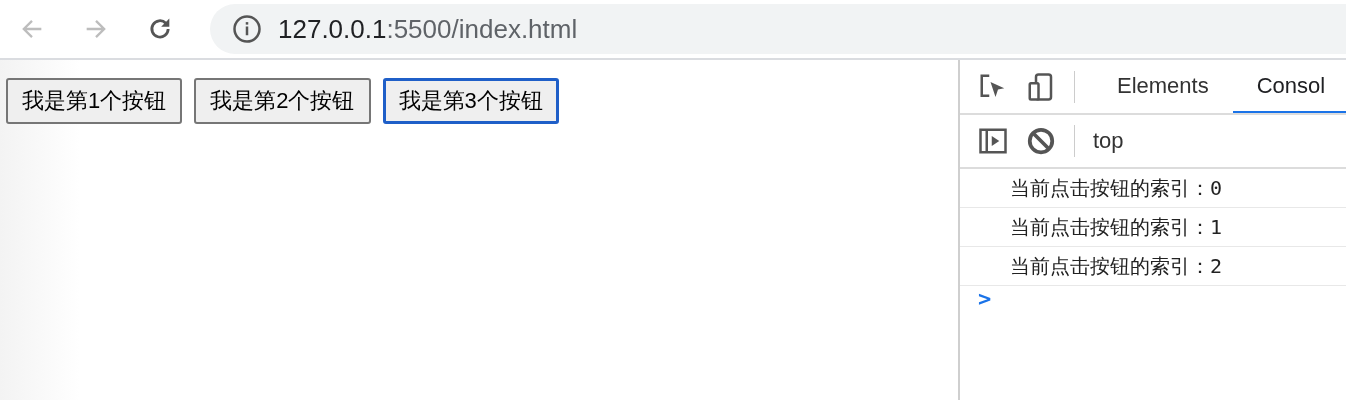 The image size is (1346, 400). What do you see at coordinates (1289, 87) in the screenshot?
I see `devtools-tab: Consol` at bounding box center [1289, 87].